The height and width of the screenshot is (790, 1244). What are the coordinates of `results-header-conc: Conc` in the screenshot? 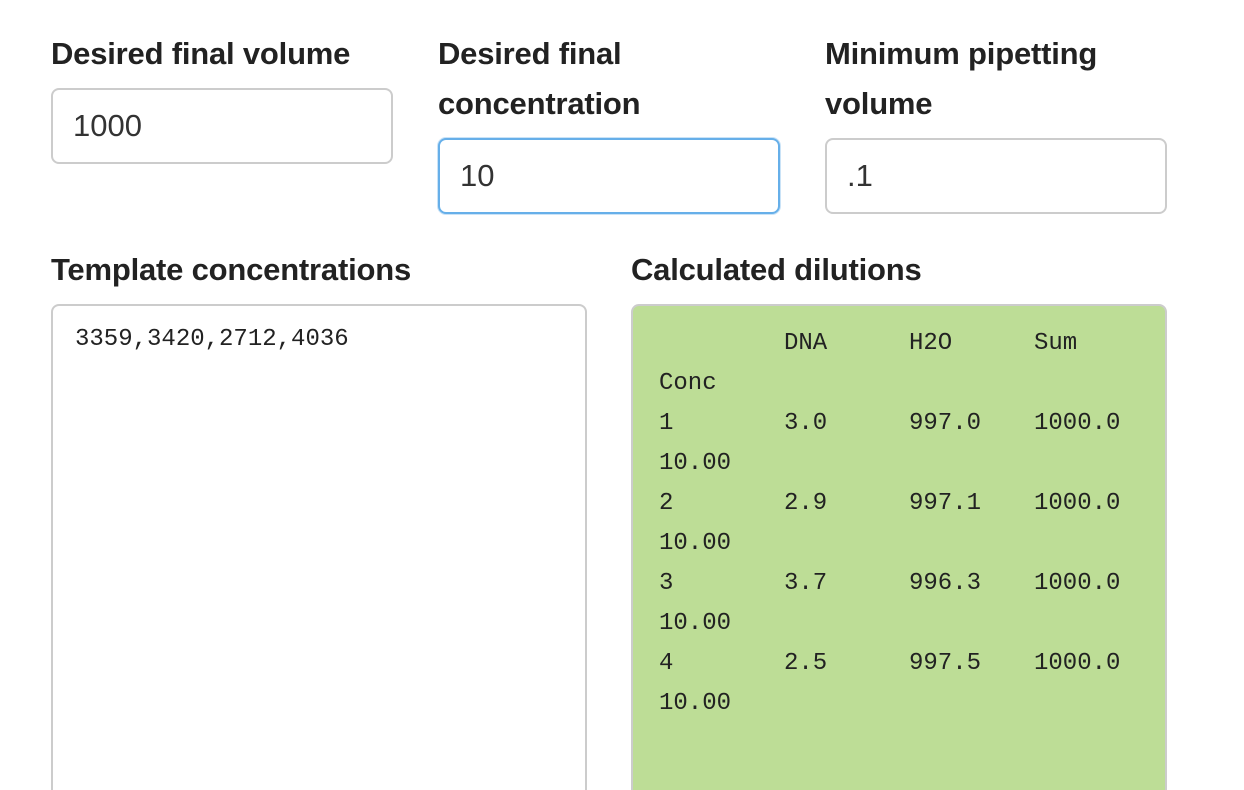 It's located at (688, 383).